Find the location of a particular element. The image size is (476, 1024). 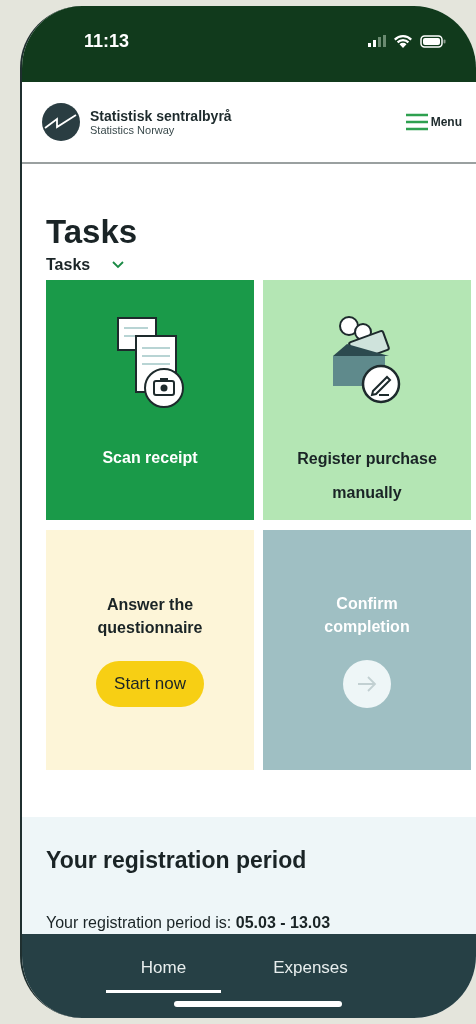

tasks-dropdown: Tasks is located at coordinates (85, 265).